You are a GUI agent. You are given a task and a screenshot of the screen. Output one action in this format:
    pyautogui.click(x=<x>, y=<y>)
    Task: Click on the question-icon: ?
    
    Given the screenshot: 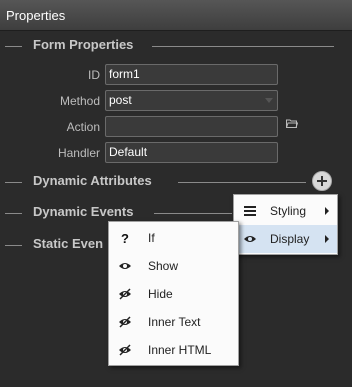 What is the action you would take?
    pyautogui.click(x=125, y=238)
    